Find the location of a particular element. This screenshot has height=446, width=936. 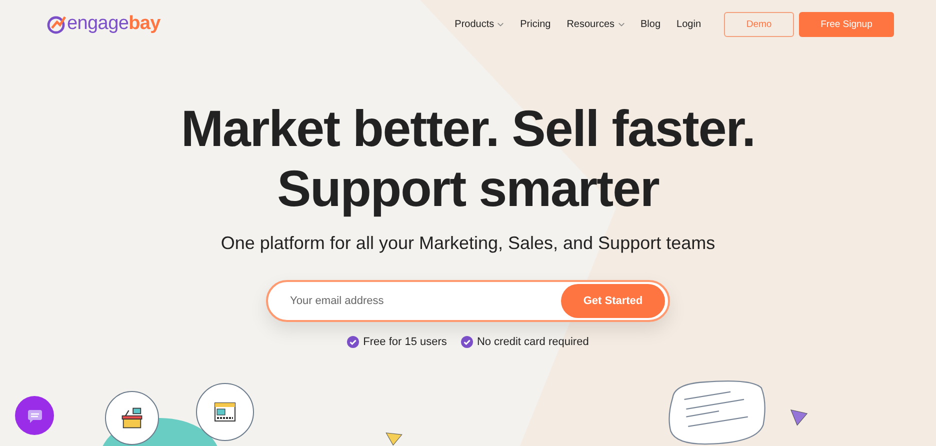

nav-link: Blog is located at coordinates (650, 24).